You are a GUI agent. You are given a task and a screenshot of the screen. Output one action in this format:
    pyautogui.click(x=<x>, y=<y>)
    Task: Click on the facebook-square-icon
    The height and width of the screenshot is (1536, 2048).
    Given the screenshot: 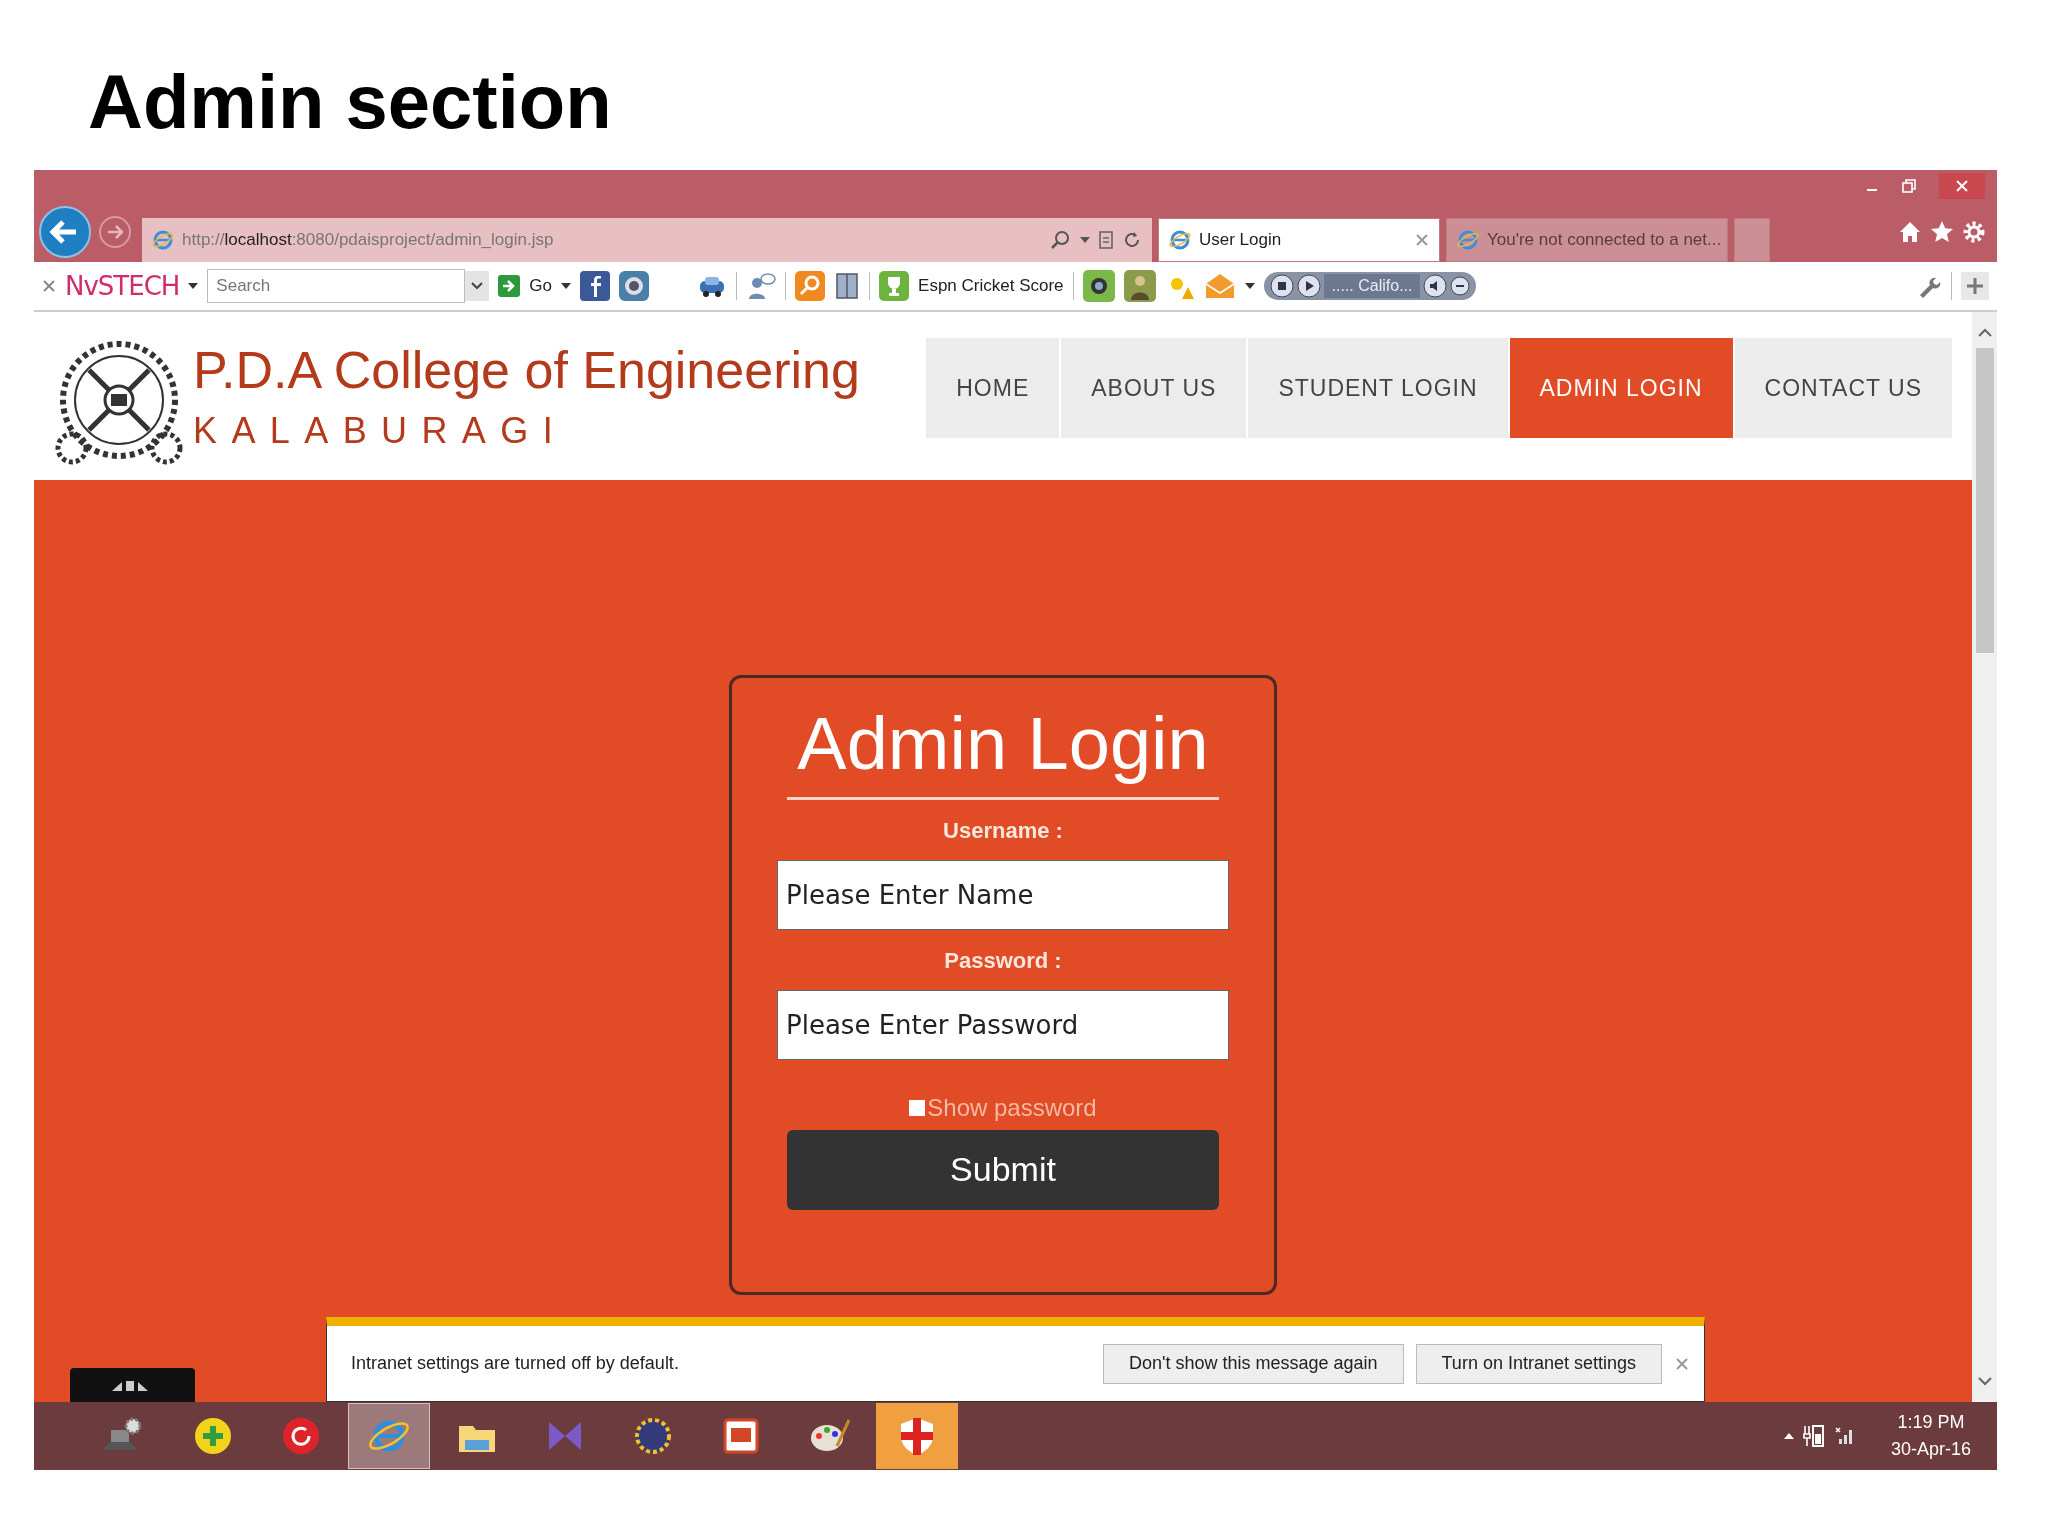 What is the action you would take?
    pyautogui.click(x=595, y=286)
    